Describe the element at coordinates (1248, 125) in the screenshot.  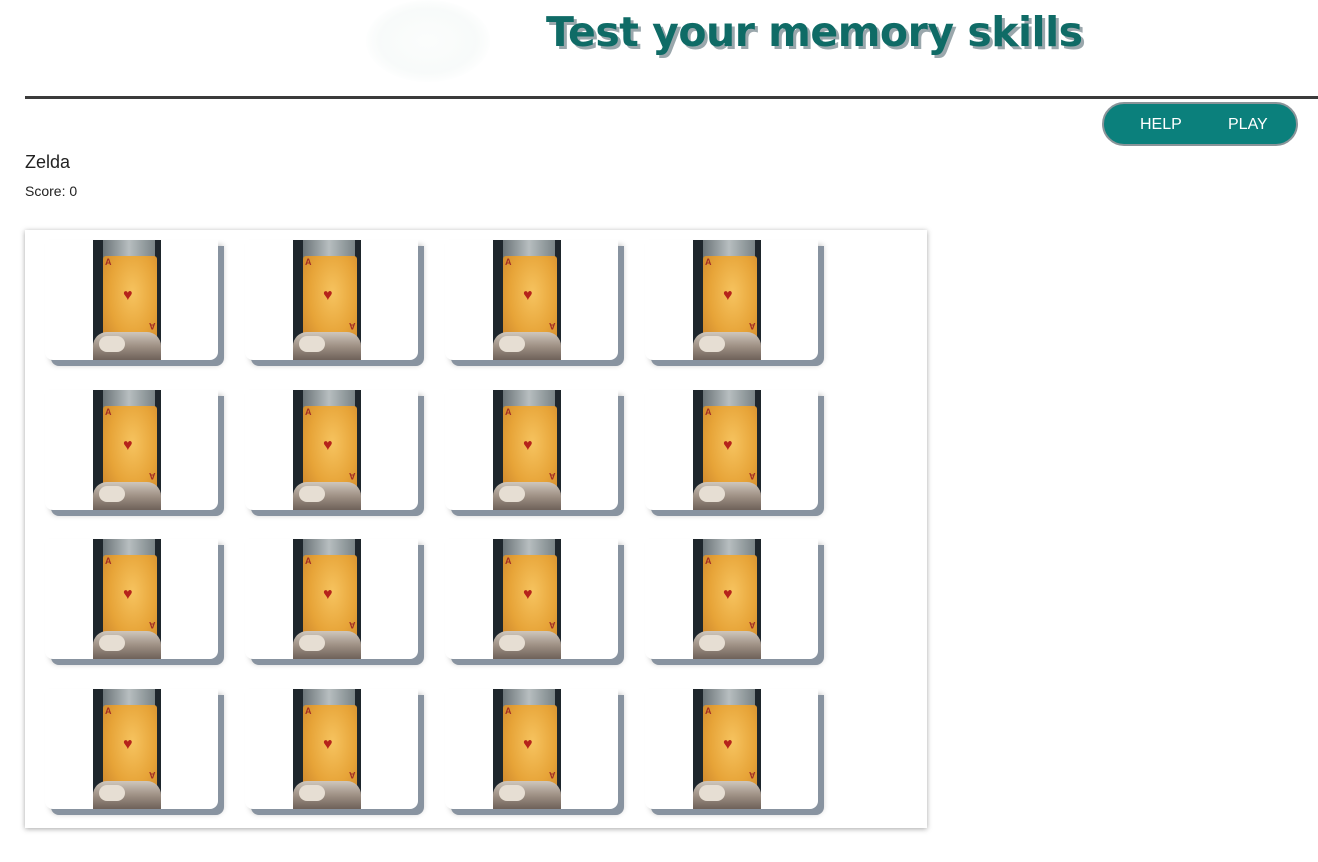
I see `play-button: PLAY` at that location.